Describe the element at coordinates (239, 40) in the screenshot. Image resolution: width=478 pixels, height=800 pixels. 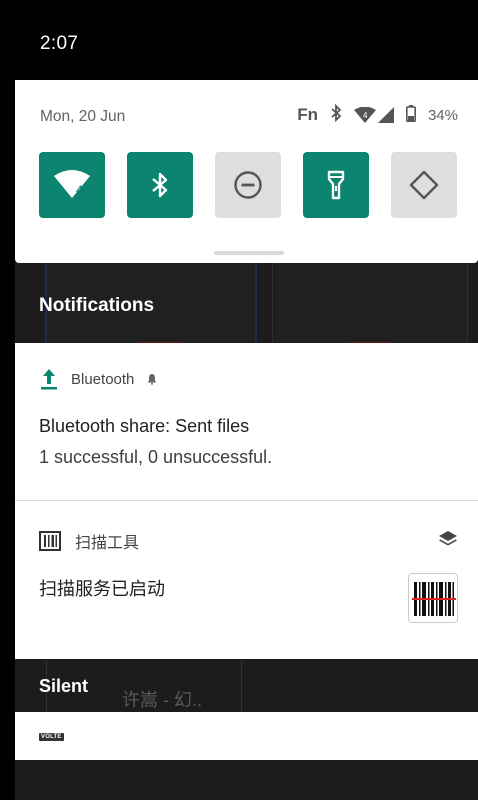
I see `status-bar: 2:07` at that location.